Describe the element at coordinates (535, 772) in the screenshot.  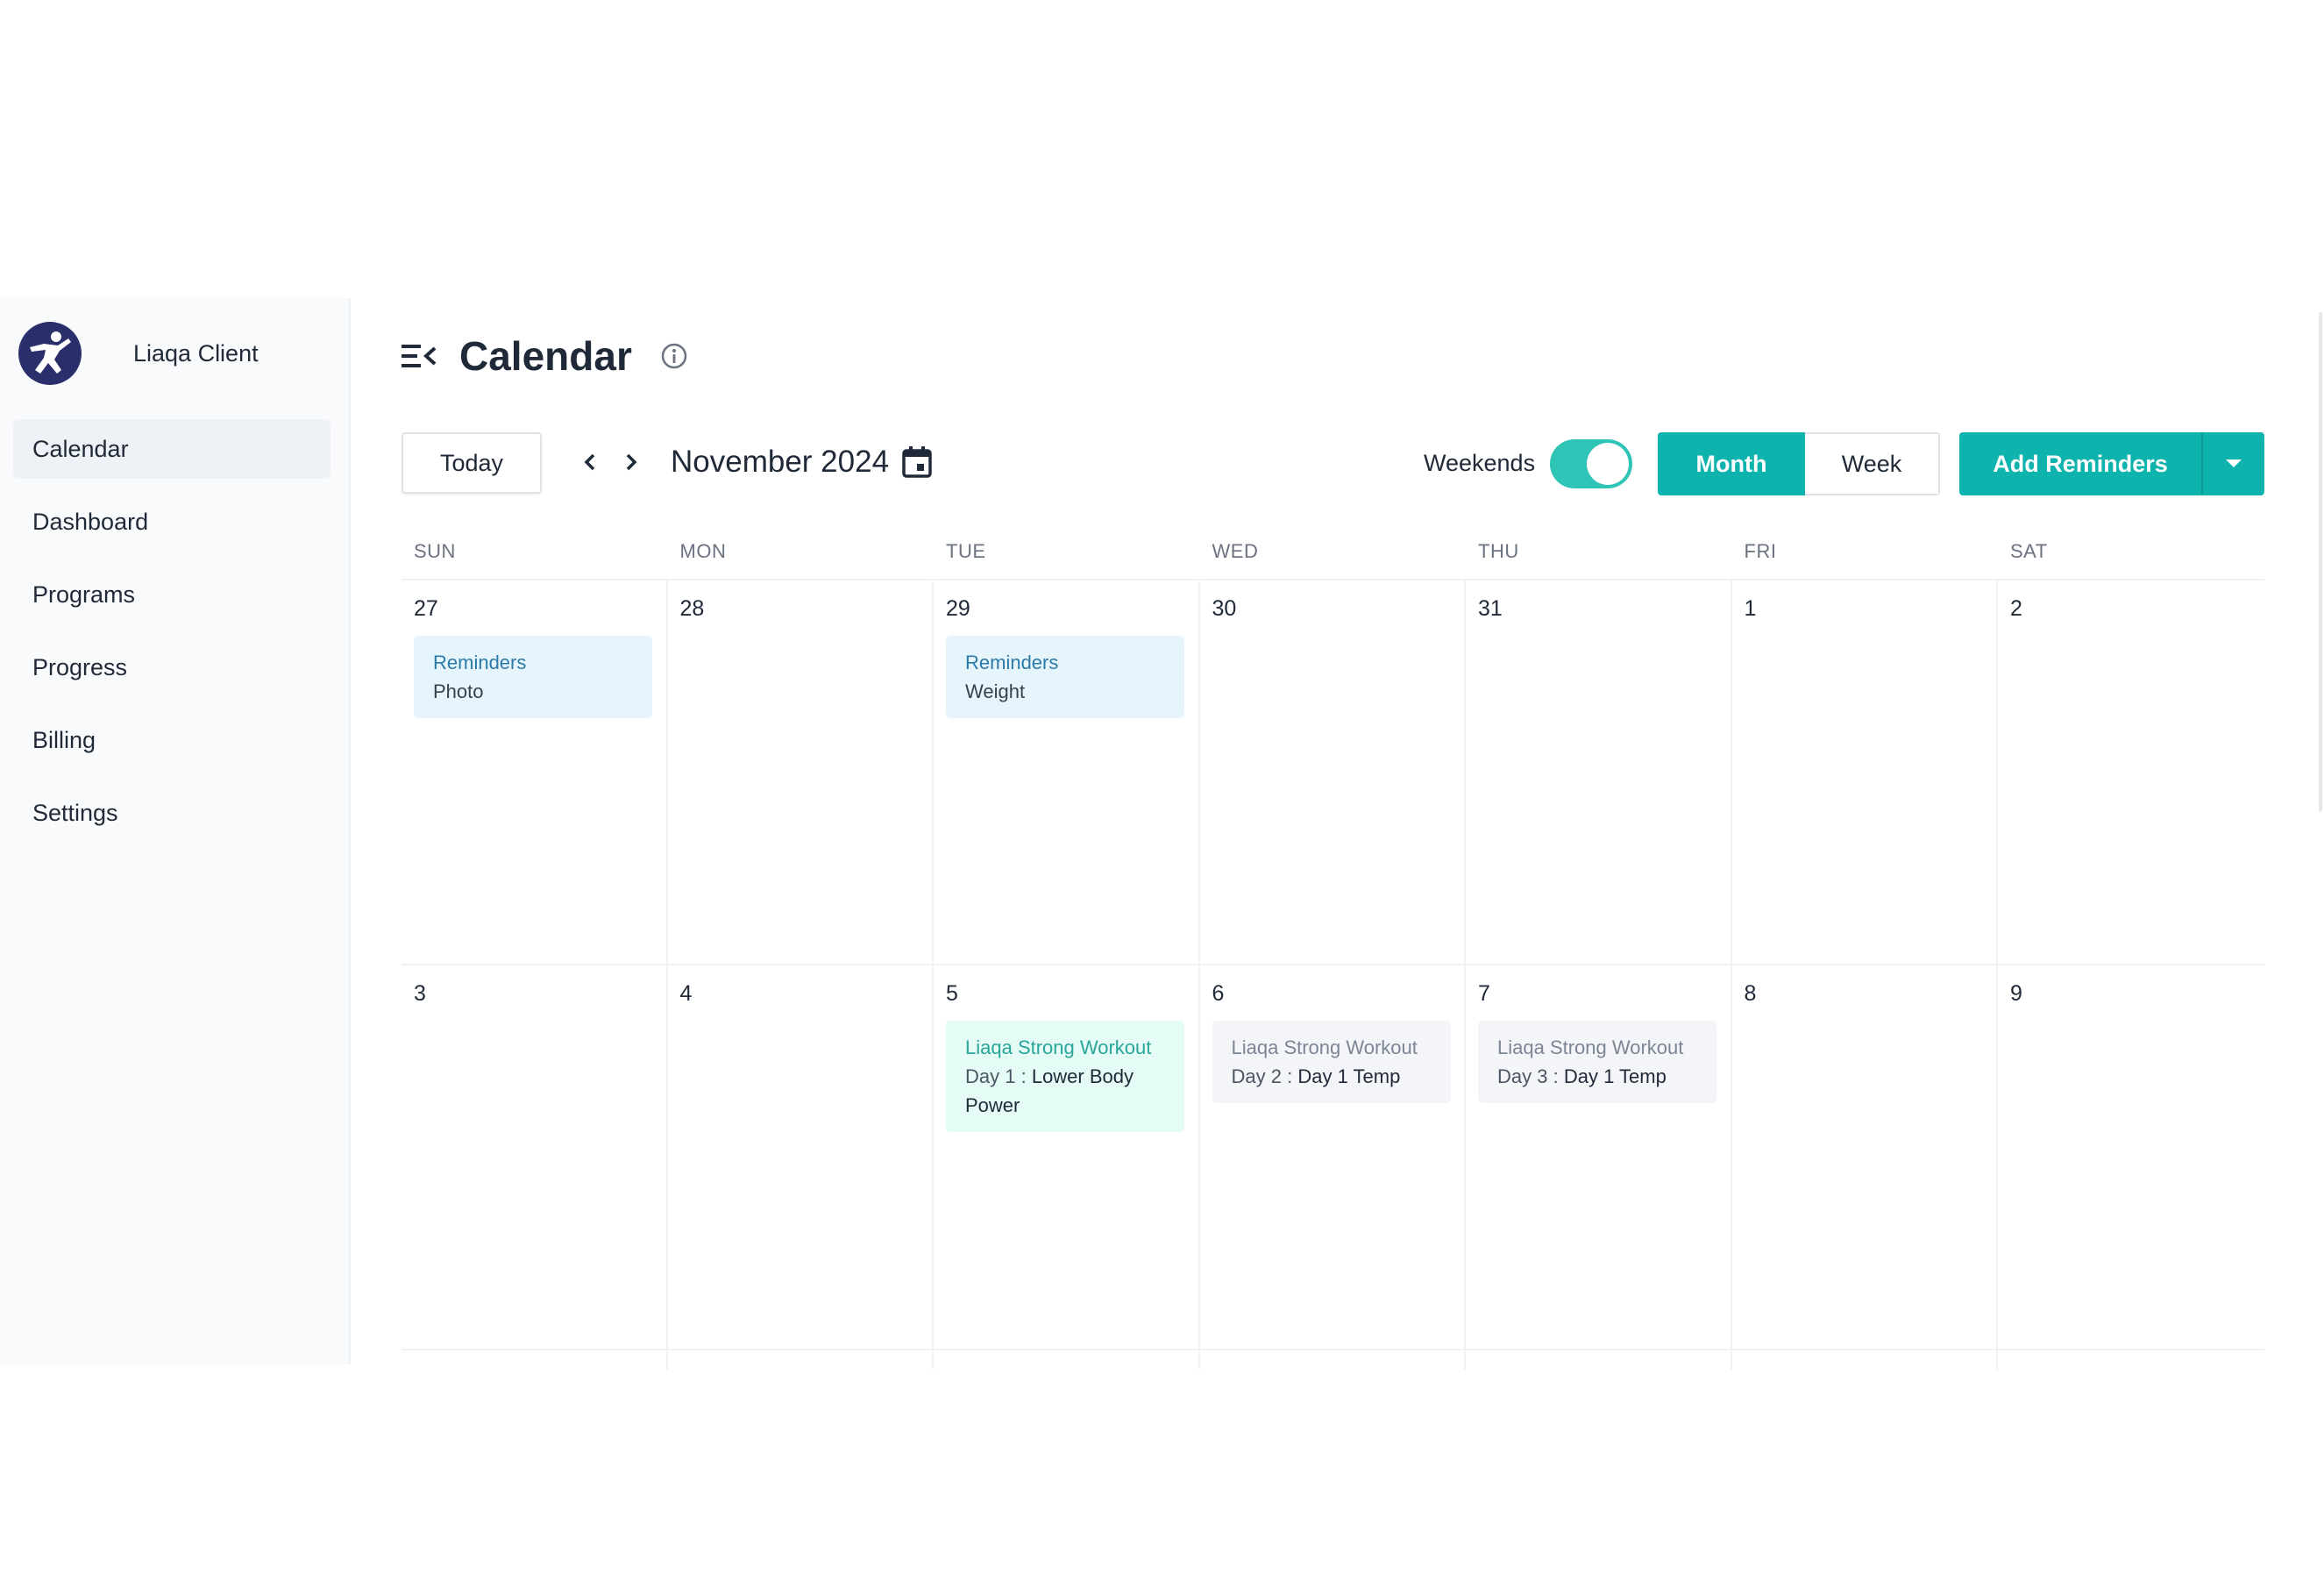
I see `day-cell: 27 Reminders Photo` at that location.